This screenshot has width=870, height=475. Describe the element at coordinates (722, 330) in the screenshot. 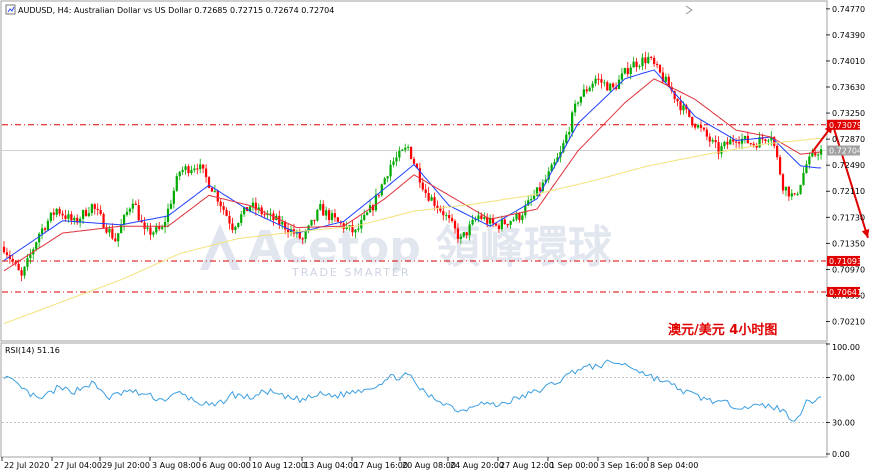

I see `chart-annotation: 澳元/美元 4小时图` at that location.